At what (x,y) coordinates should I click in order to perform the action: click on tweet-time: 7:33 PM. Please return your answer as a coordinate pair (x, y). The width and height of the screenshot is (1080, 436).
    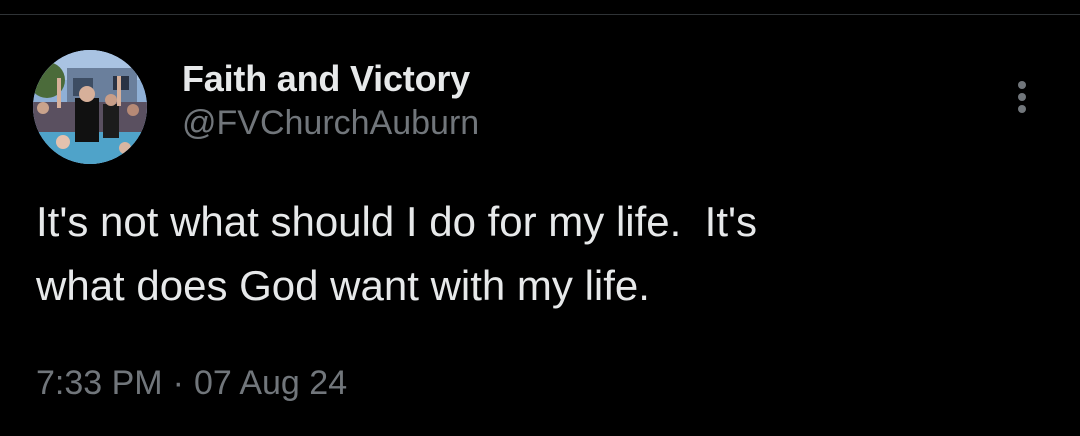
    Looking at the image, I should click on (99, 383).